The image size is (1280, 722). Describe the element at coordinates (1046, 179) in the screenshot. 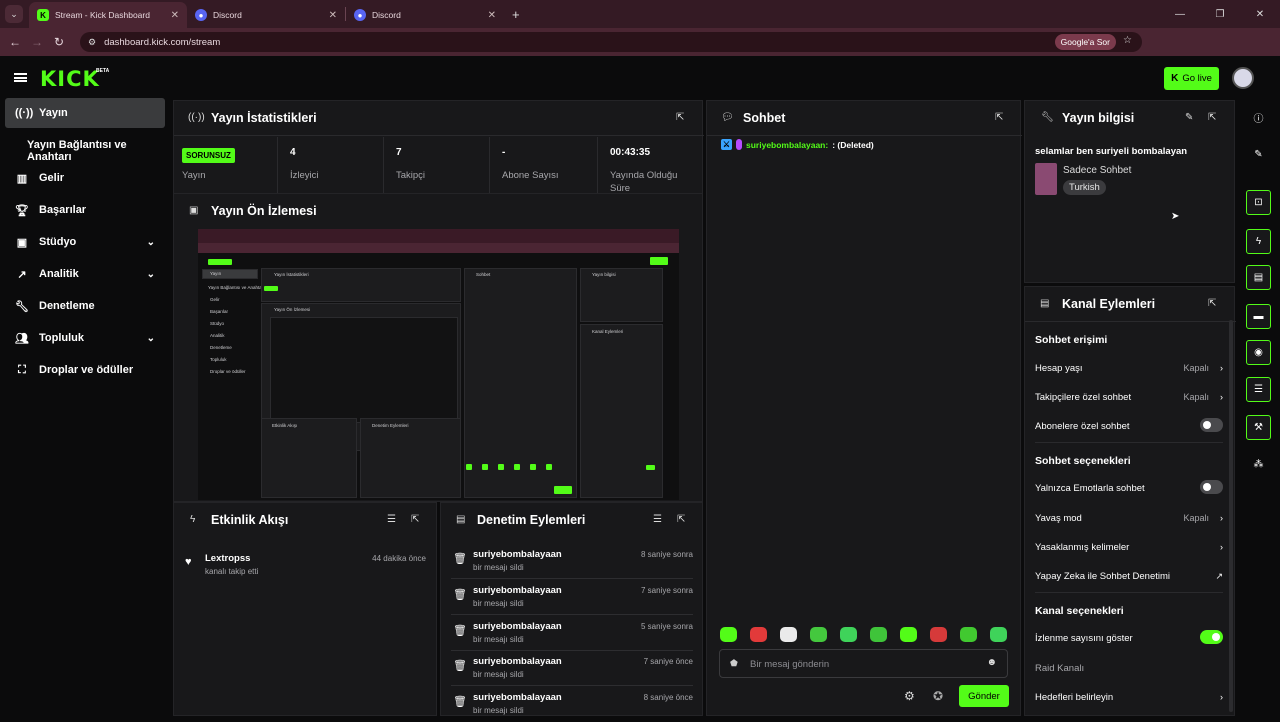

I see `category-thumbnail` at that location.